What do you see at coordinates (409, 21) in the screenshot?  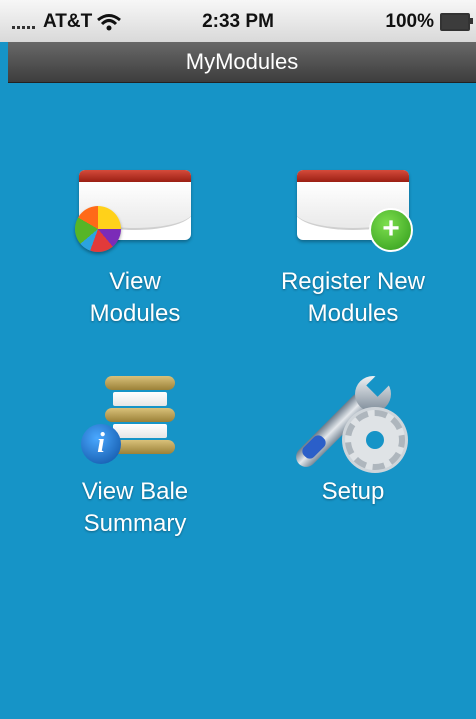 I see `battery-percent: 100%` at bounding box center [409, 21].